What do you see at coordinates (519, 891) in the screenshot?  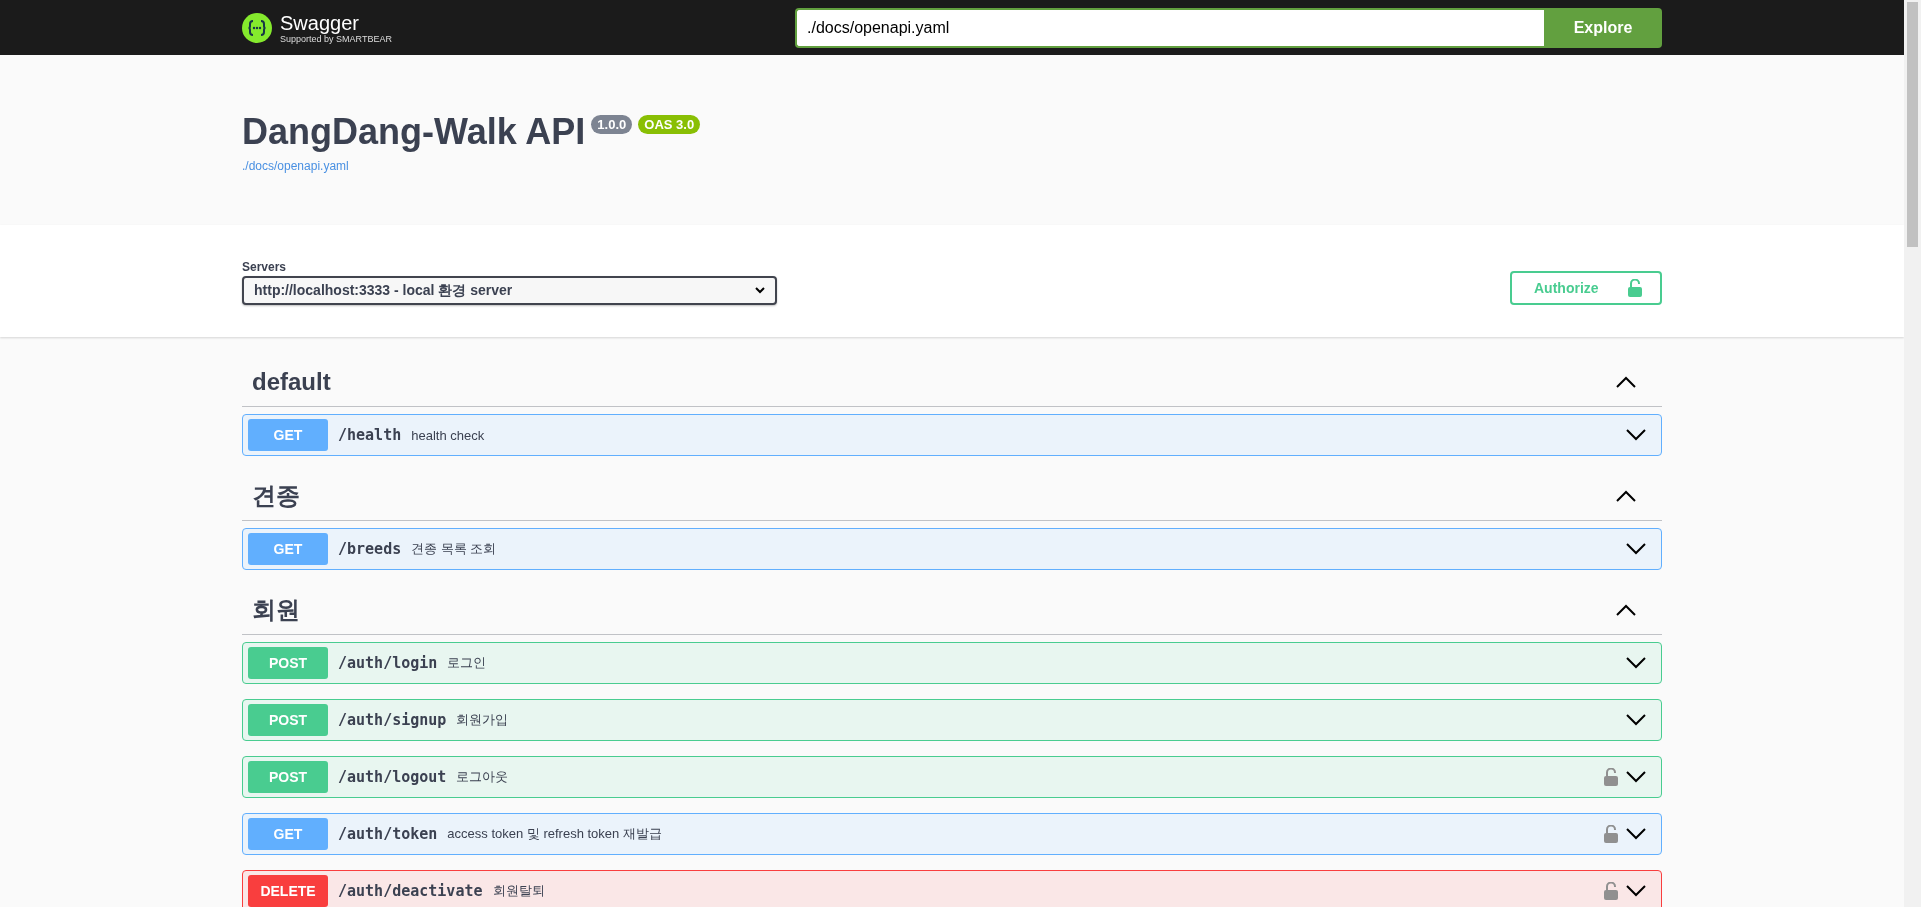 I see `operation-summary: 회원탈퇴` at bounding box center [519, 891].